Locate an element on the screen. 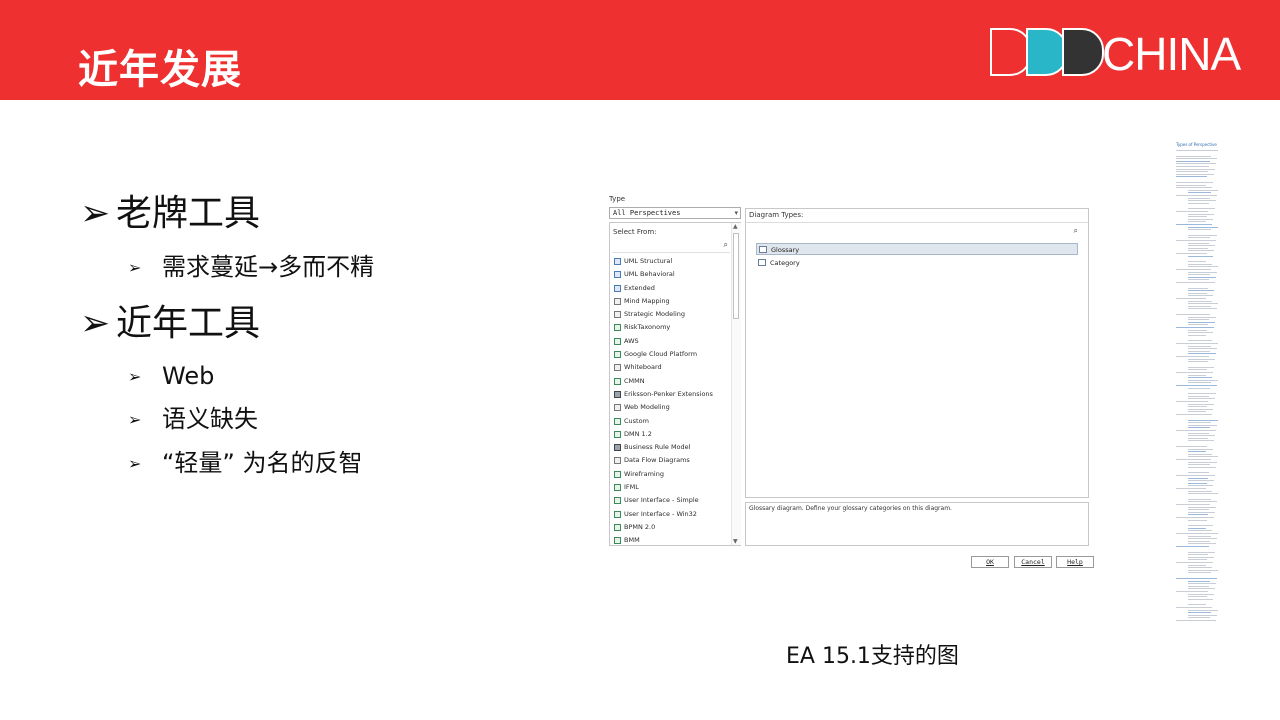  list-item: UML Behavioral is located at coordinates (671, 274).